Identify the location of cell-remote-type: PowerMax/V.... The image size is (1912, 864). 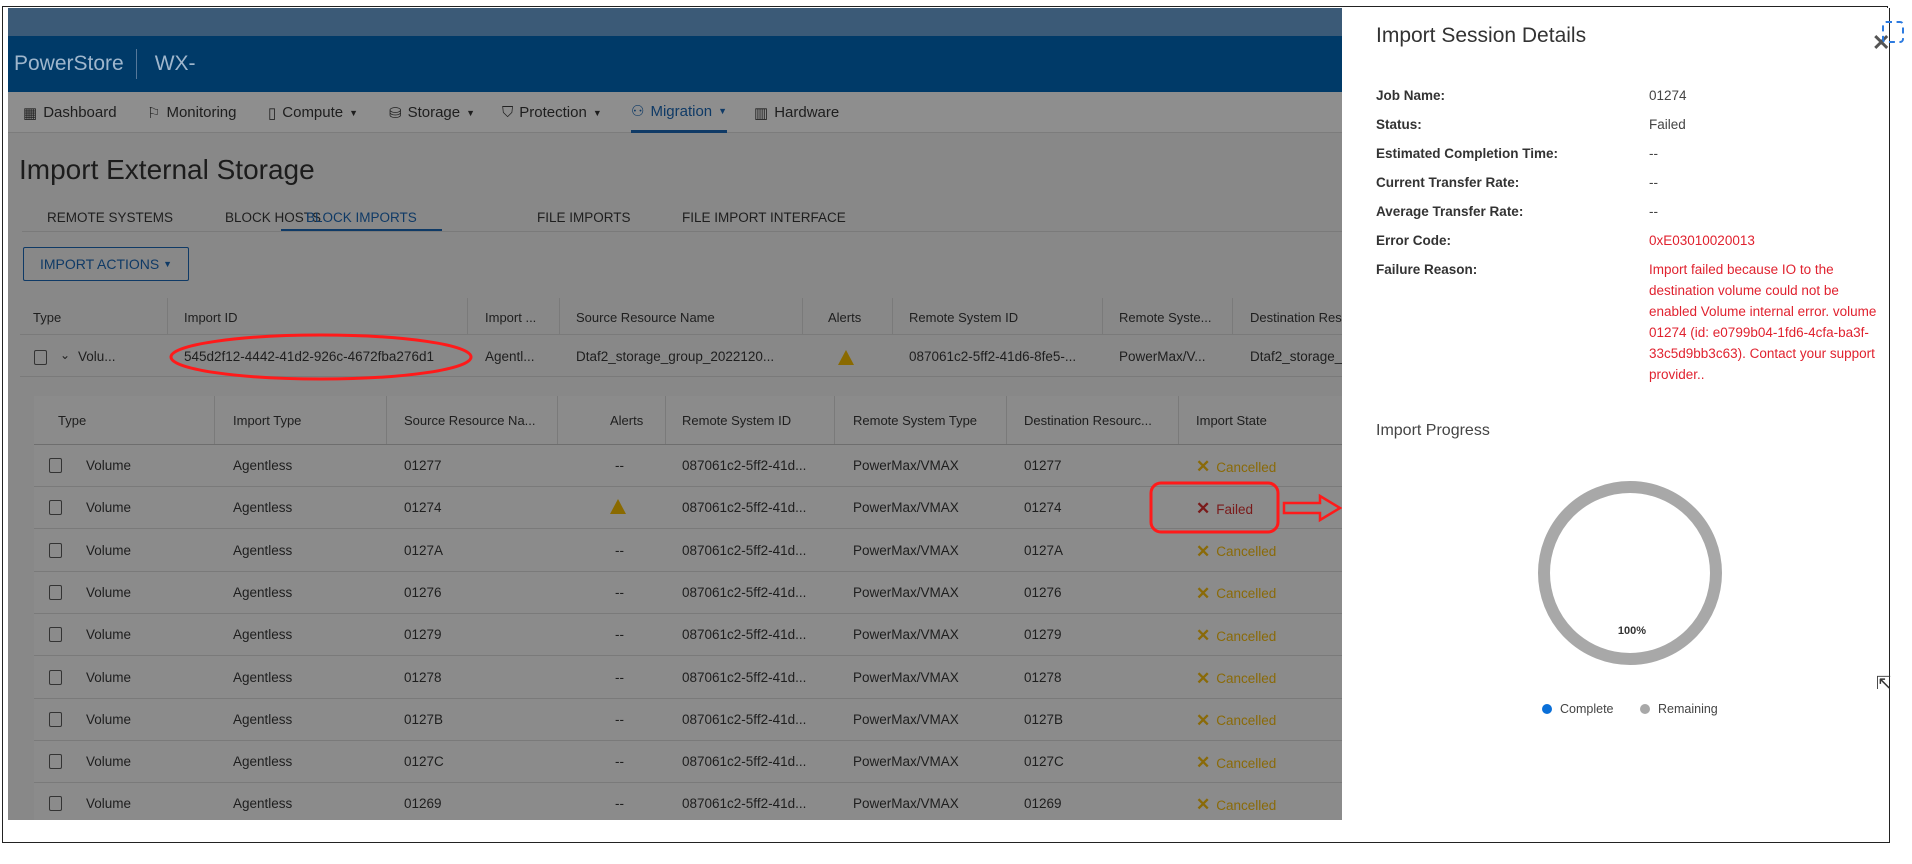
(1162, 356).